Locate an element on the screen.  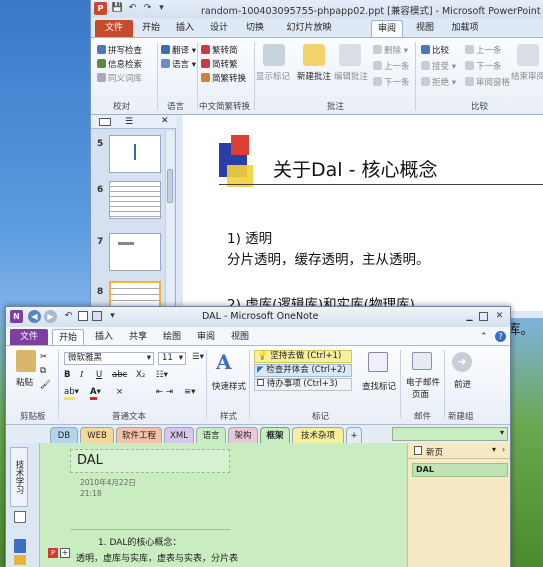
section-tab: 技术杂项 is located at coordinates (318, 435).